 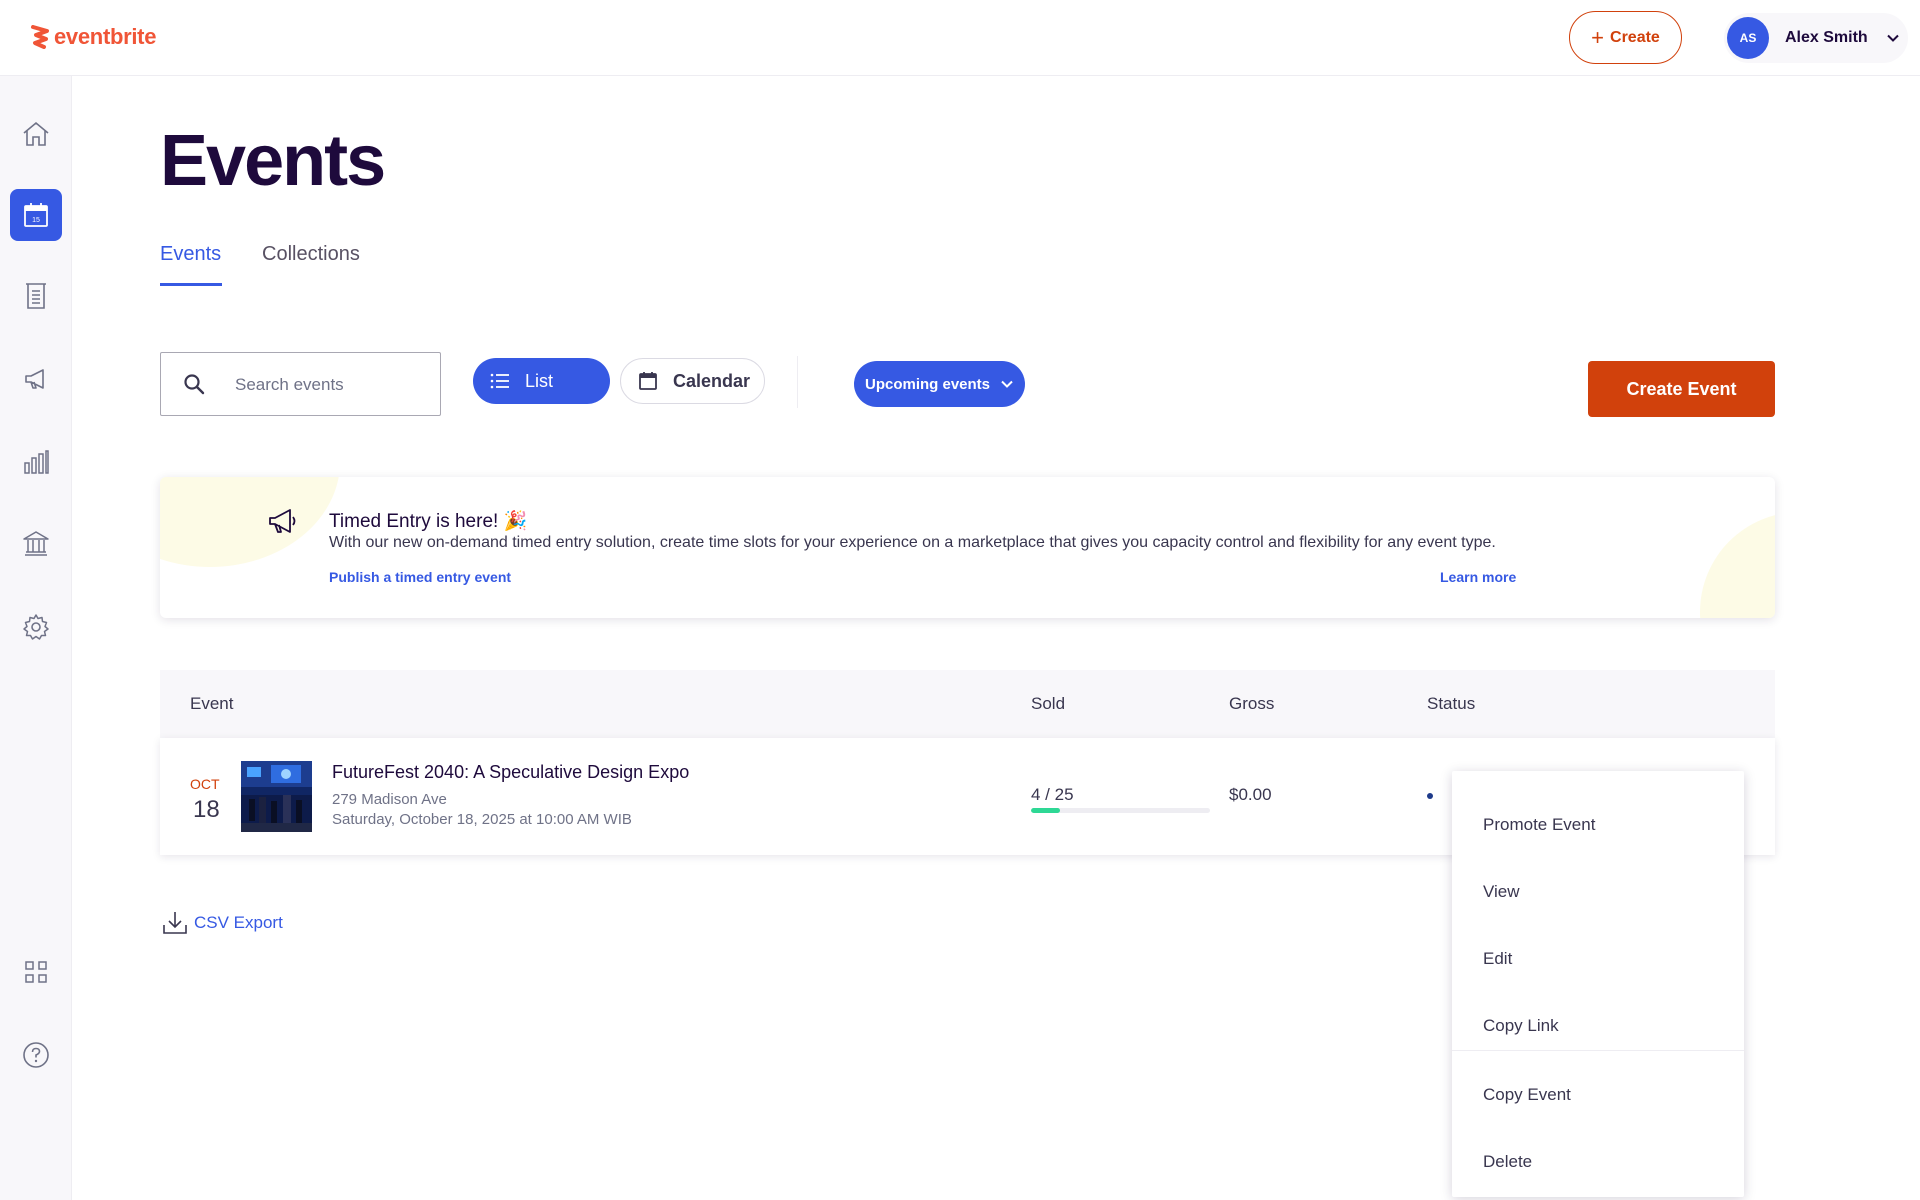 What do you see at coordinates (1635, 37) in the screenshot?
I see `top-create-label: Create` at bounding box center [1635, 37].